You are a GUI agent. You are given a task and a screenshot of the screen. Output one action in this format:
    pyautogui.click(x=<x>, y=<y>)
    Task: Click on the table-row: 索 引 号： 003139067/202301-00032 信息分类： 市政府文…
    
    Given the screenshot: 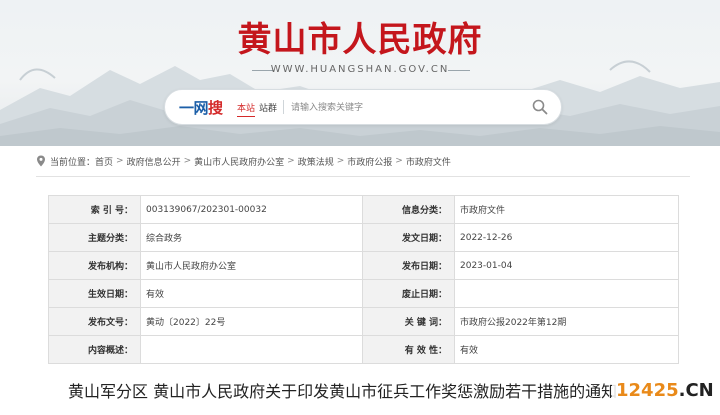 What is the action you would take?
    pyautogui.click(x=363, y=209)
    